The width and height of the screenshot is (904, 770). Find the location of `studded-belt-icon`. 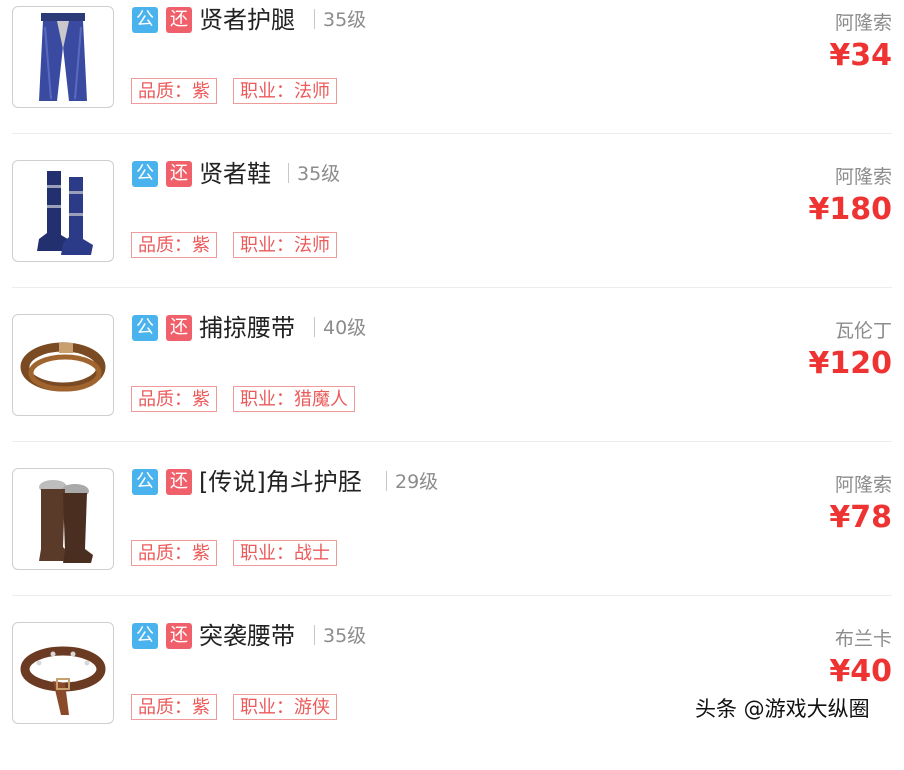

studded-belt-icon is located at coordinates (63, 673).